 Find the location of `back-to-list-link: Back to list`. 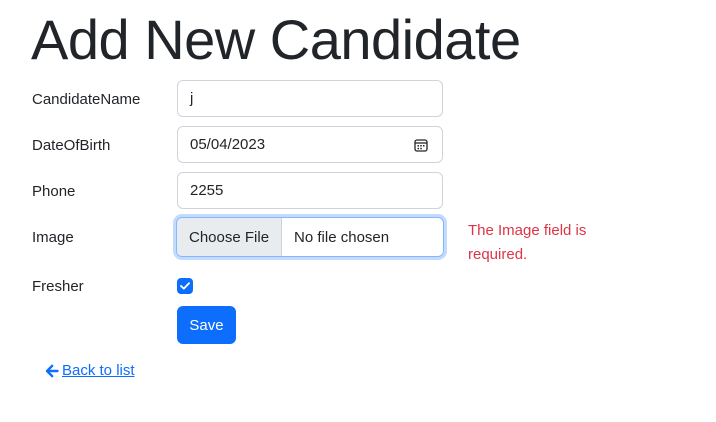

back-to-list-link: Back to list is located at coordinates (90, 371).